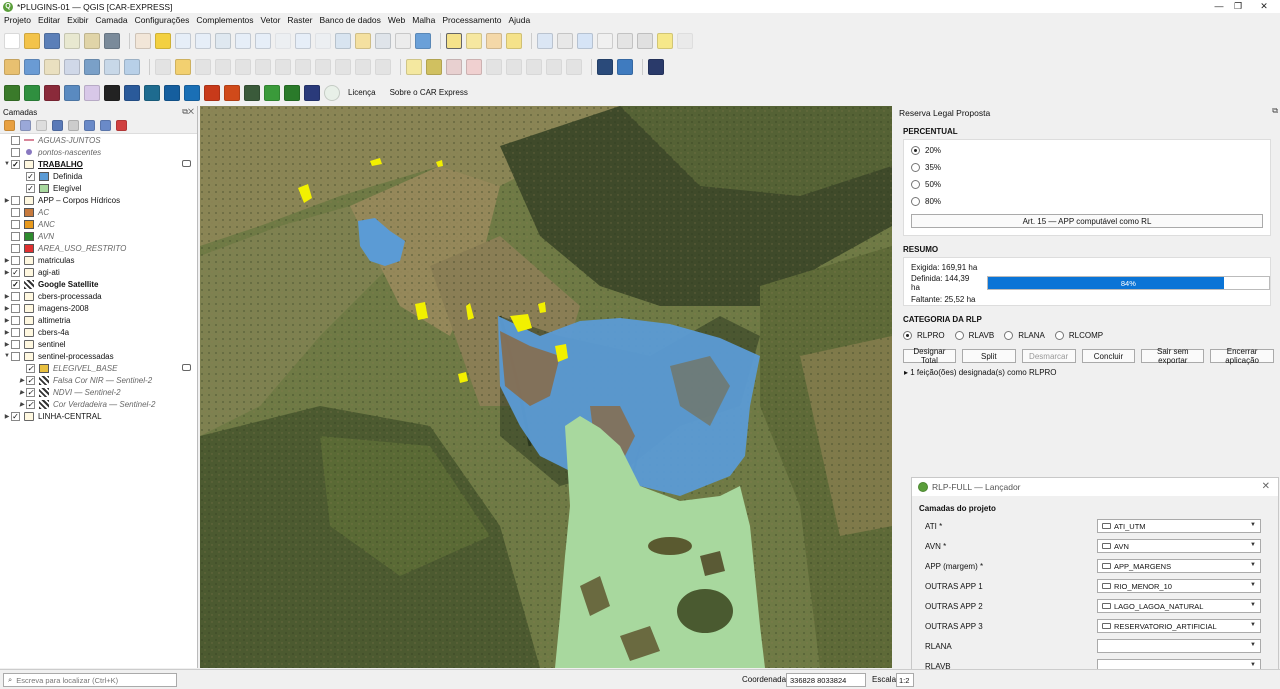 Image resolution: width=1280 pixels, height=689 pixels. I want to click on new-project-icon, so click(12, 41).